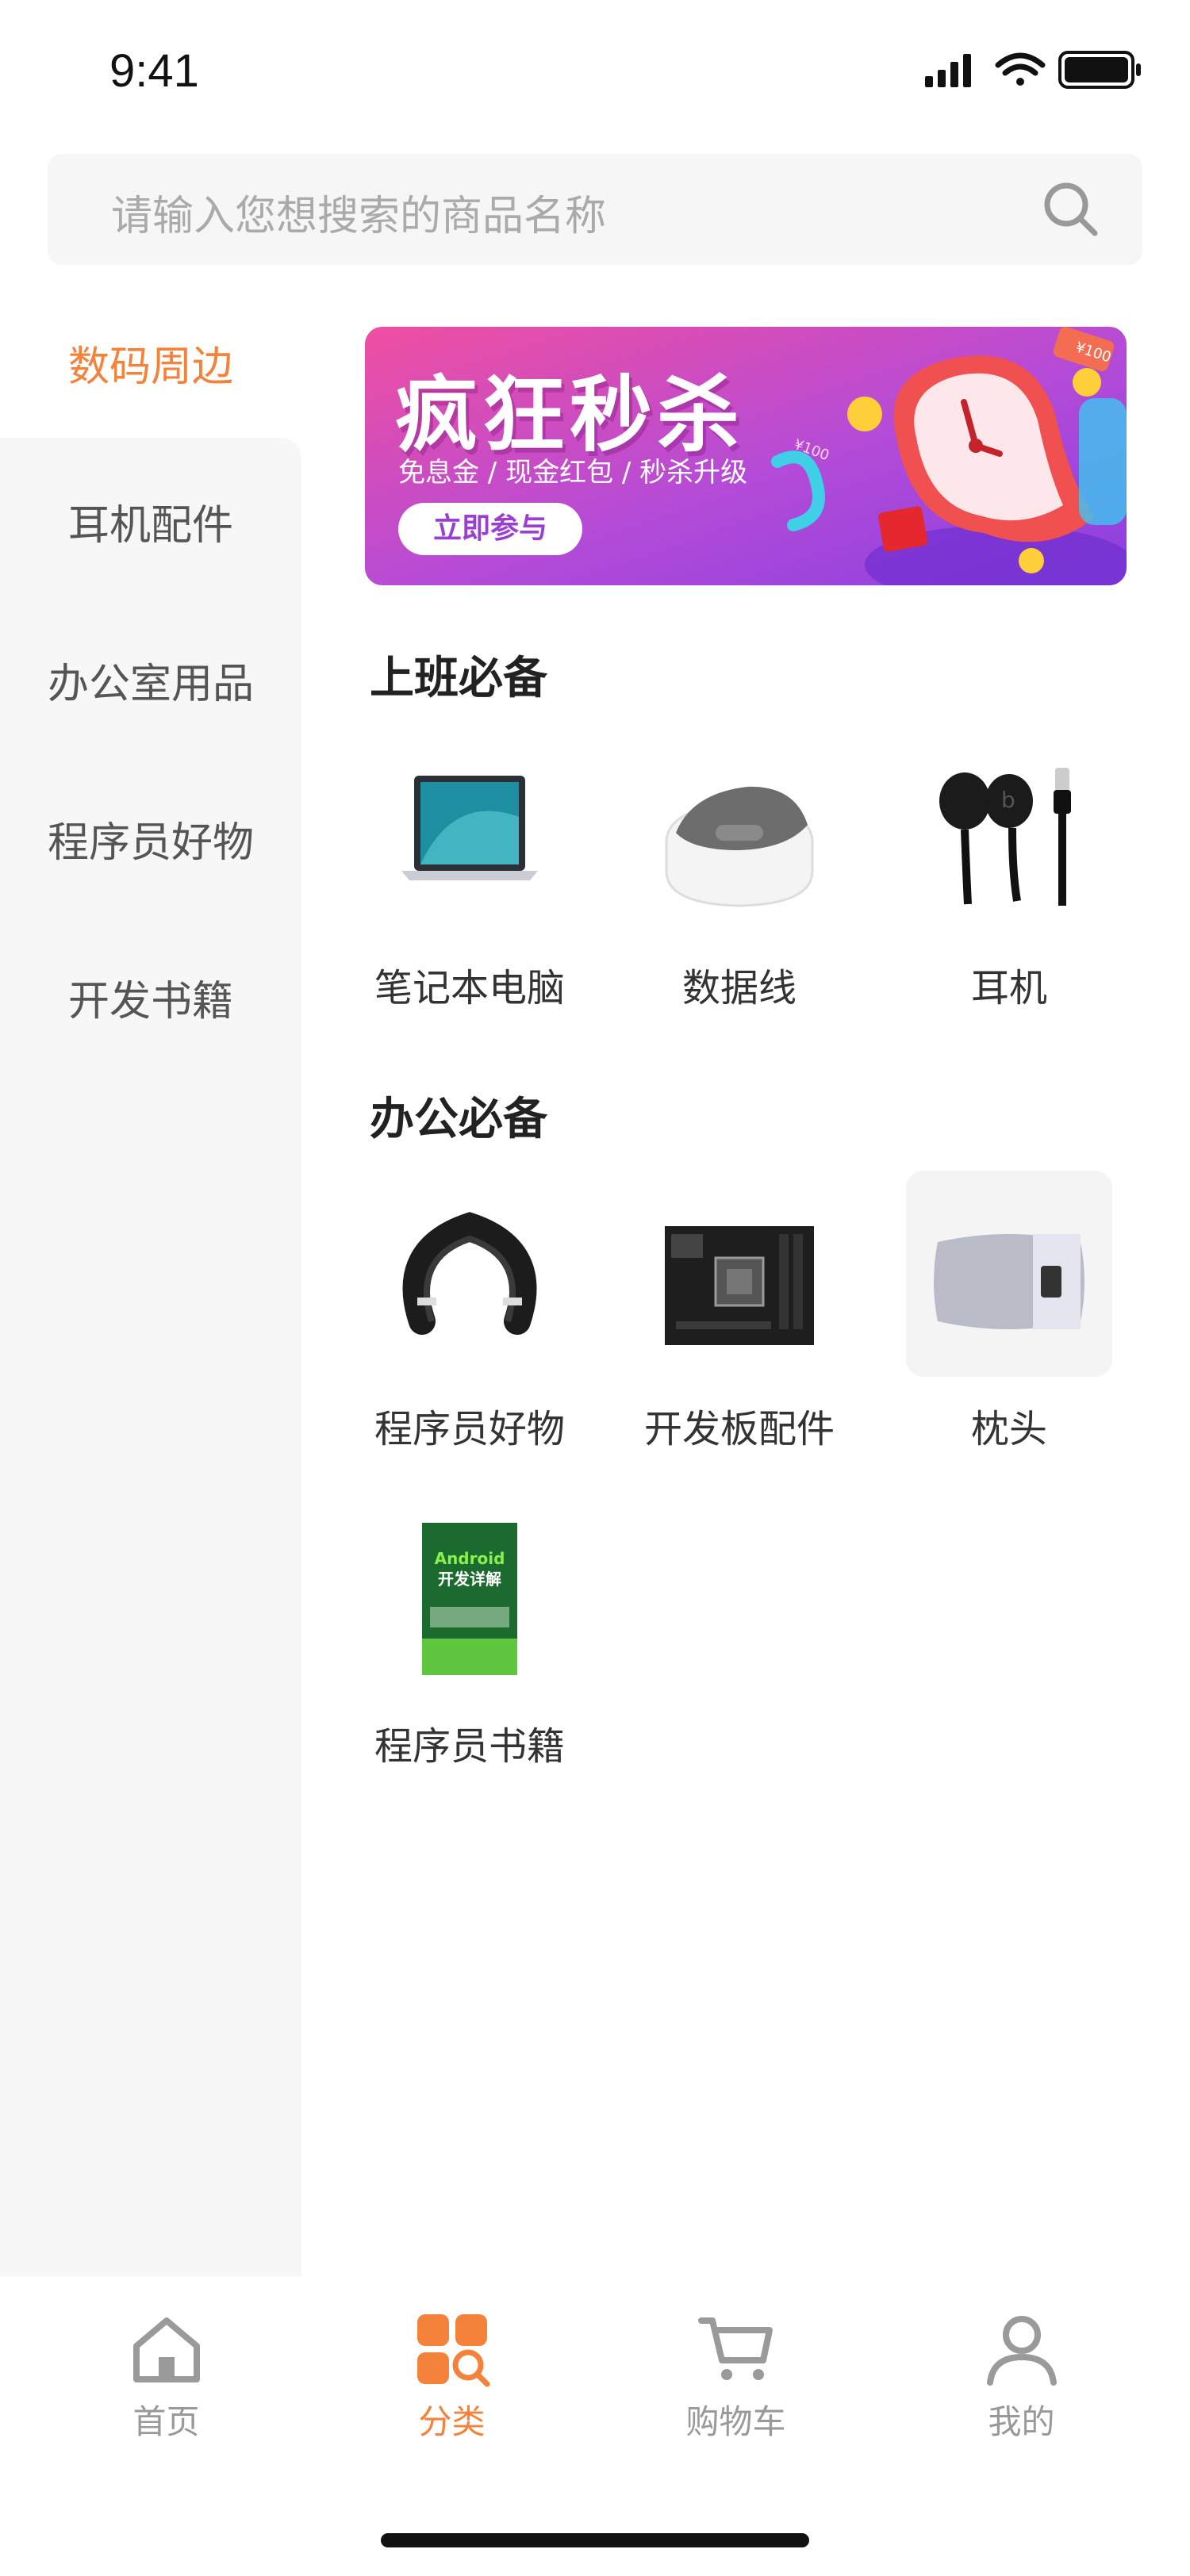 This screenshot has width=1190, height=2576. I want to click on book-title: Android, so click(470, 1559).